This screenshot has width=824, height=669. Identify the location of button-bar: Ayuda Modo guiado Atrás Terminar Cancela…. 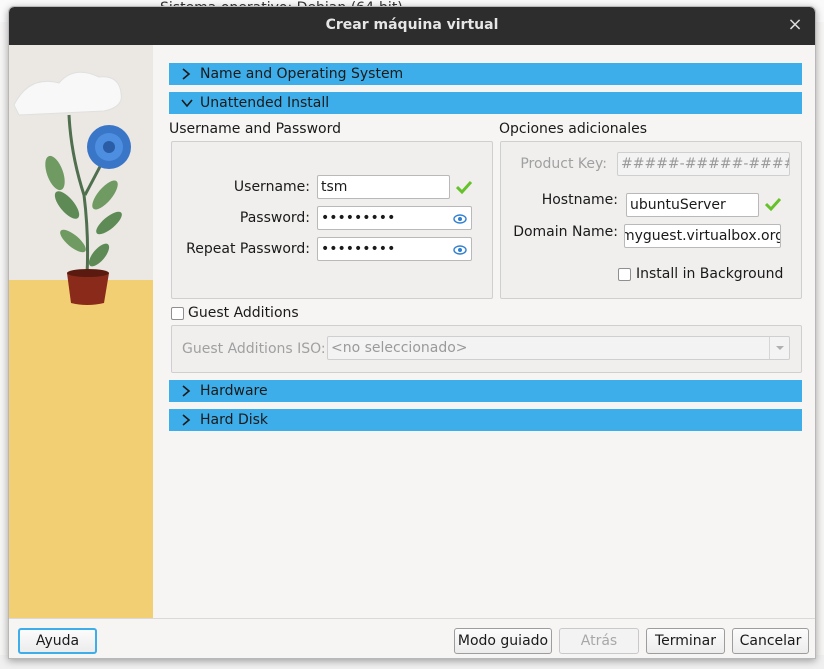
(412, 638).